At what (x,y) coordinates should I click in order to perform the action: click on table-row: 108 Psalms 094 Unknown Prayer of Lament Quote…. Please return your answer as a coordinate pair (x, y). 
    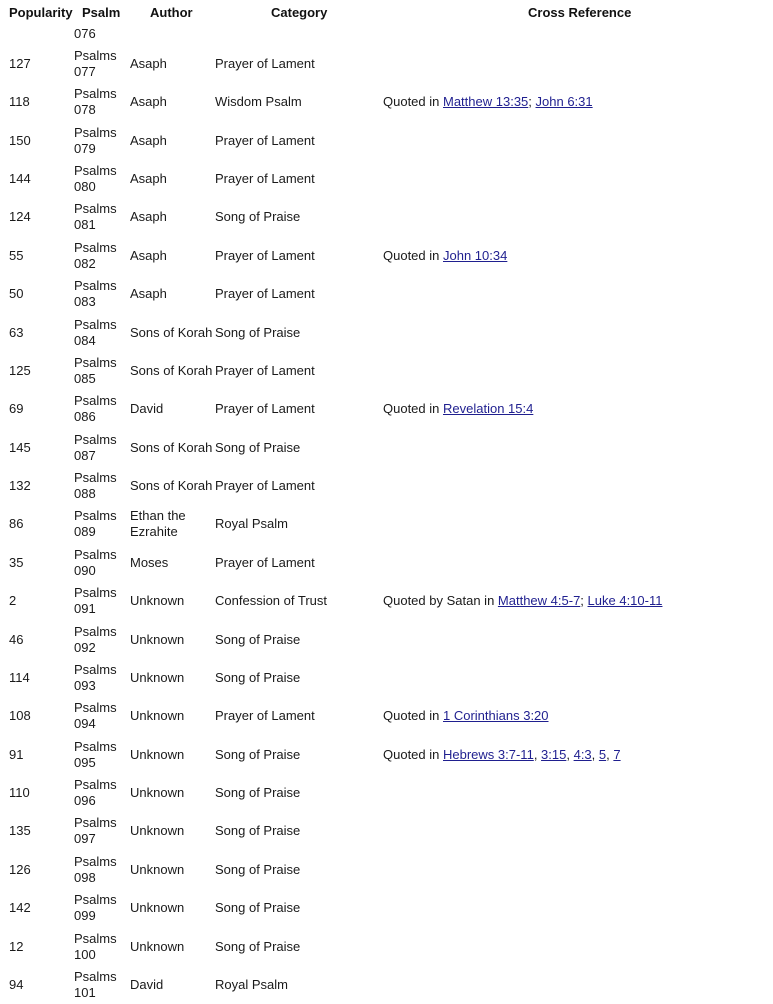
    Looking at the image, I should click on (386, 716).